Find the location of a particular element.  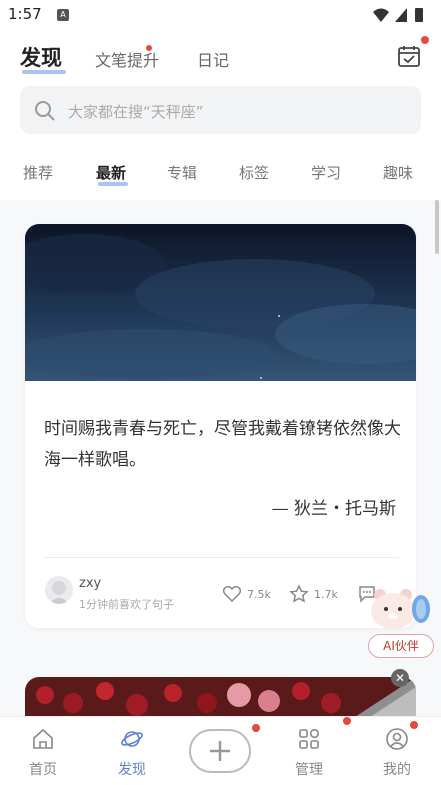

search-placeholder: 大家都在搜“天秤座” is located at coordinates (136, 112).